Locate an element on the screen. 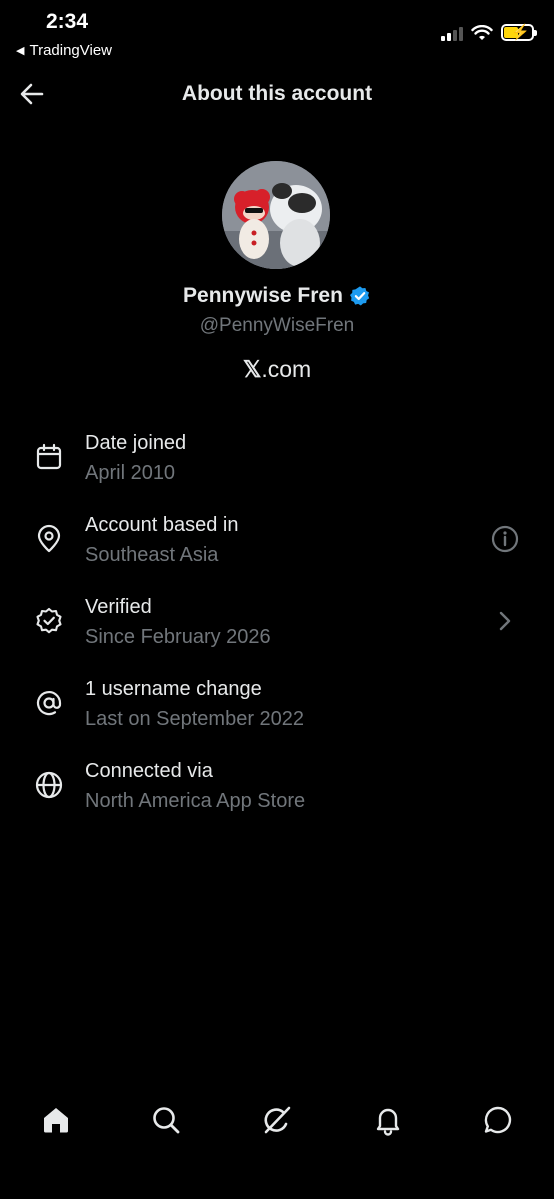 The width and height of the screenshot is (554, 1199). top-header: About this account is located at coordinates (277, 94).